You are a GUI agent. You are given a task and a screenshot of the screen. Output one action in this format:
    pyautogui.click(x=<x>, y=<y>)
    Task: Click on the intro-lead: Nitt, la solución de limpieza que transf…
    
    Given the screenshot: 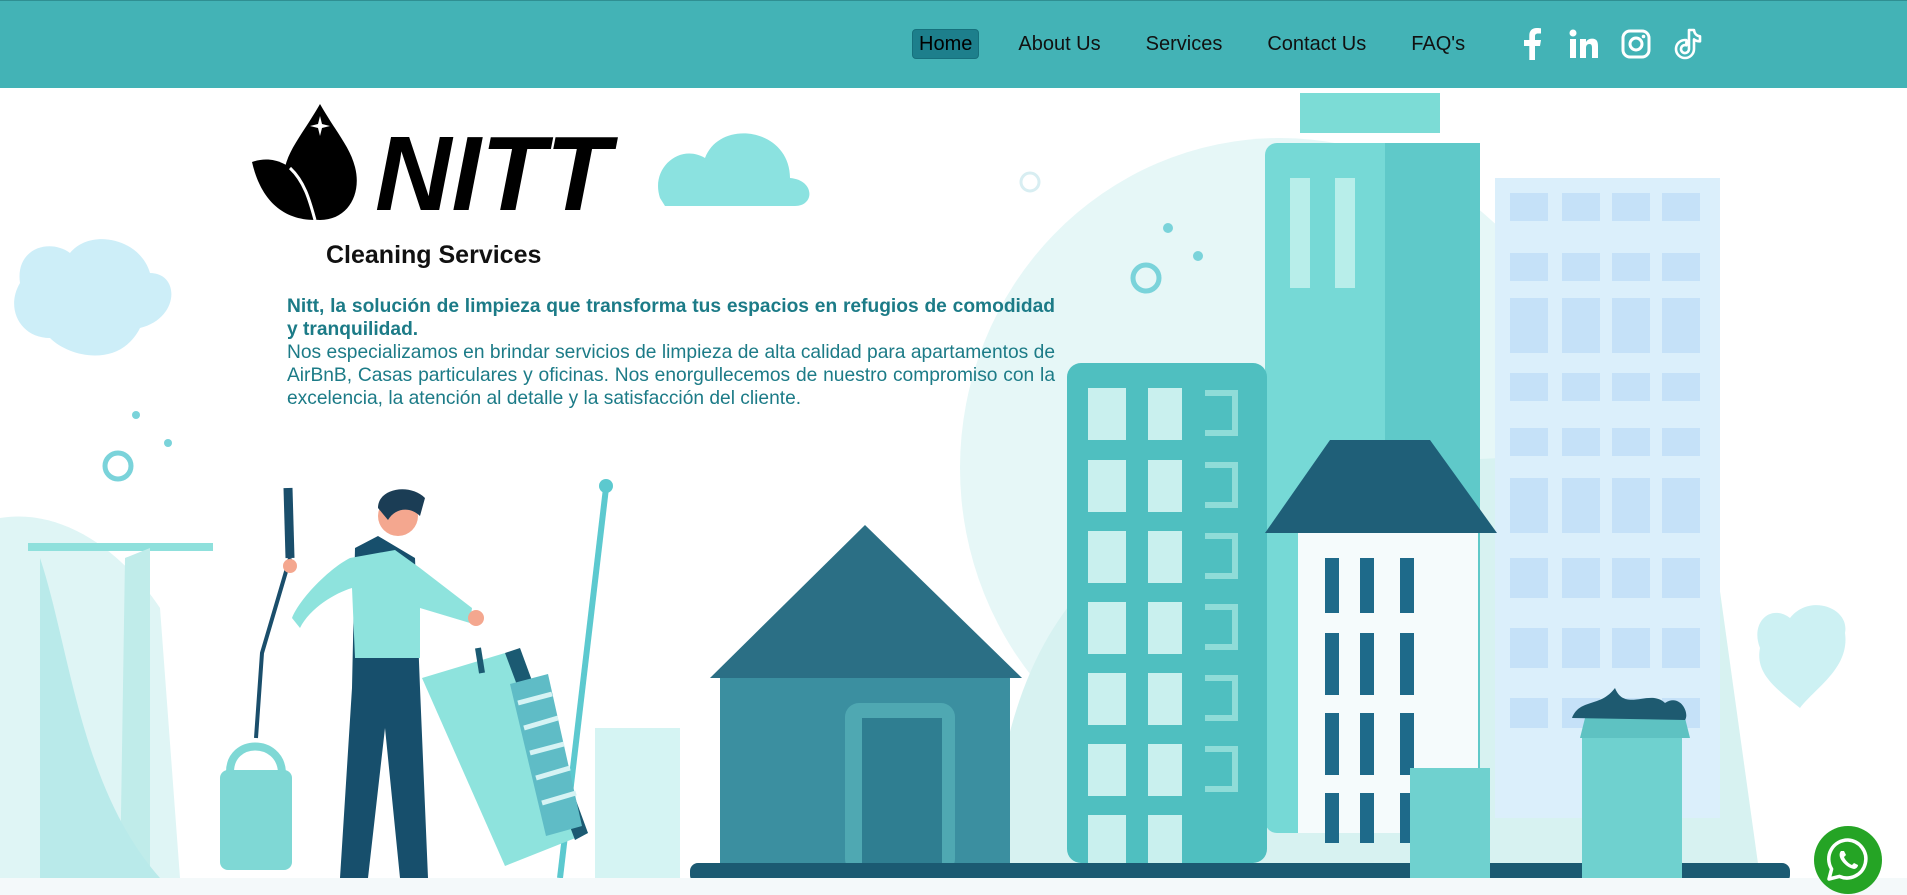 What is the action you would take?
    pyautogui.click(x=671, y=318)
    